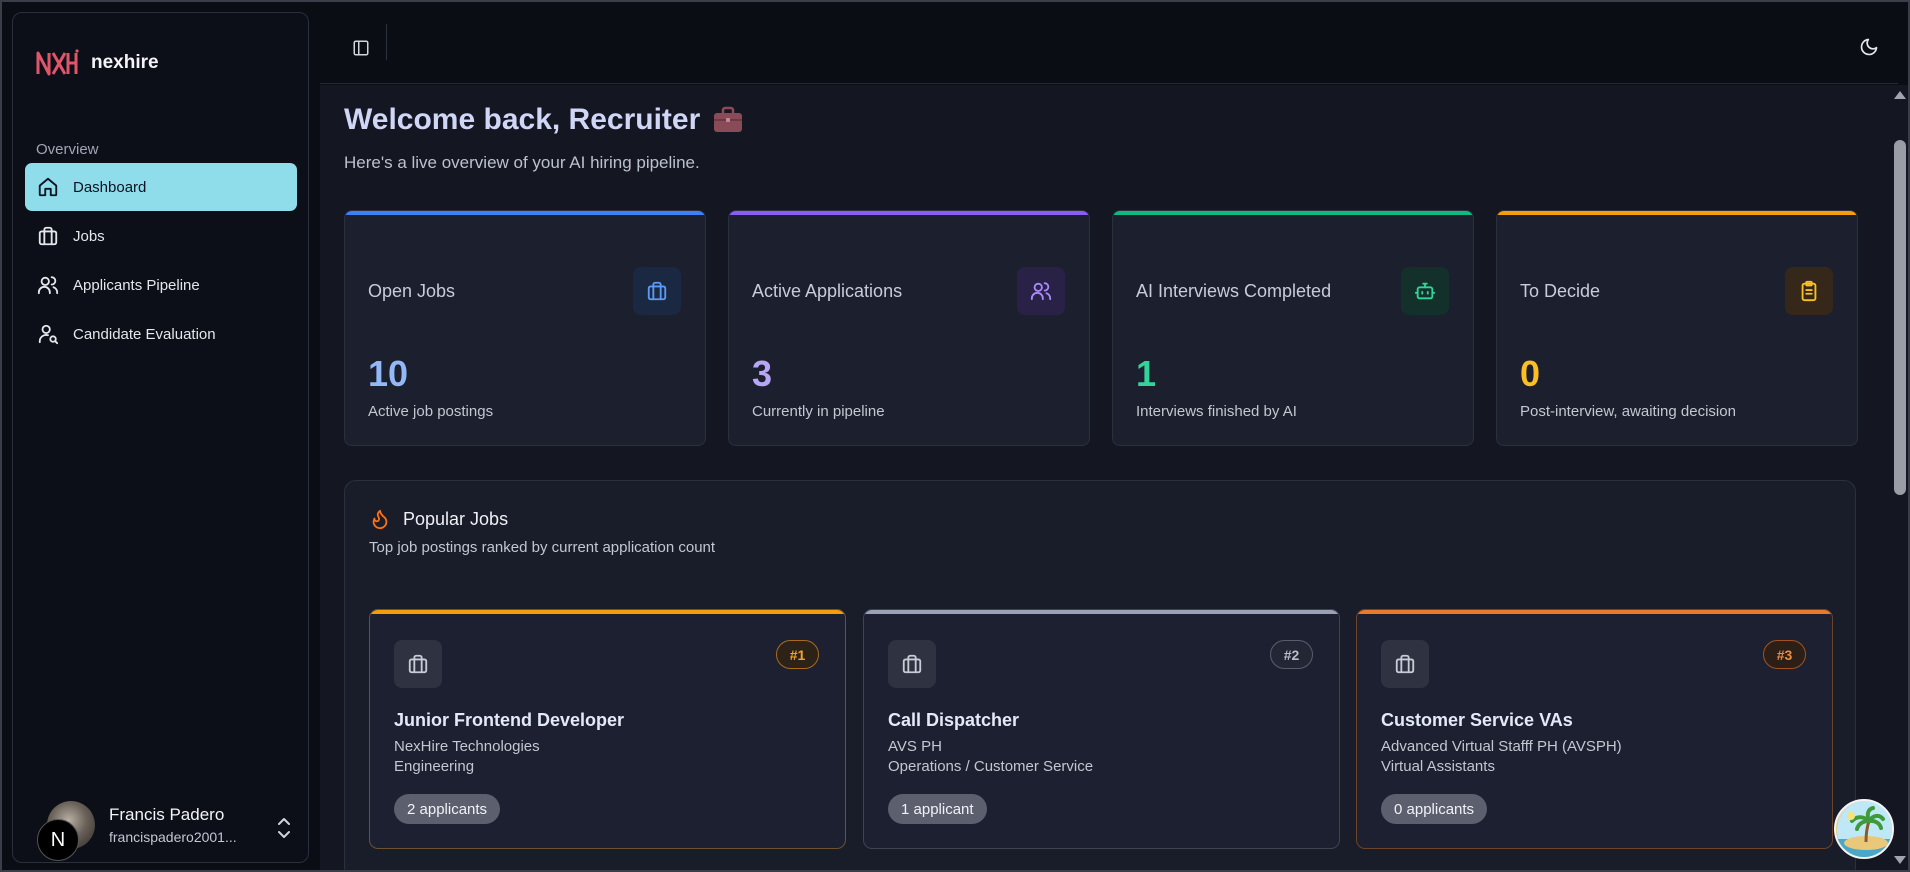 Image resolution: width=1910 pixels, height=872 pixels. I want to click on stat-desc: Active job postings, so click(431, 411).